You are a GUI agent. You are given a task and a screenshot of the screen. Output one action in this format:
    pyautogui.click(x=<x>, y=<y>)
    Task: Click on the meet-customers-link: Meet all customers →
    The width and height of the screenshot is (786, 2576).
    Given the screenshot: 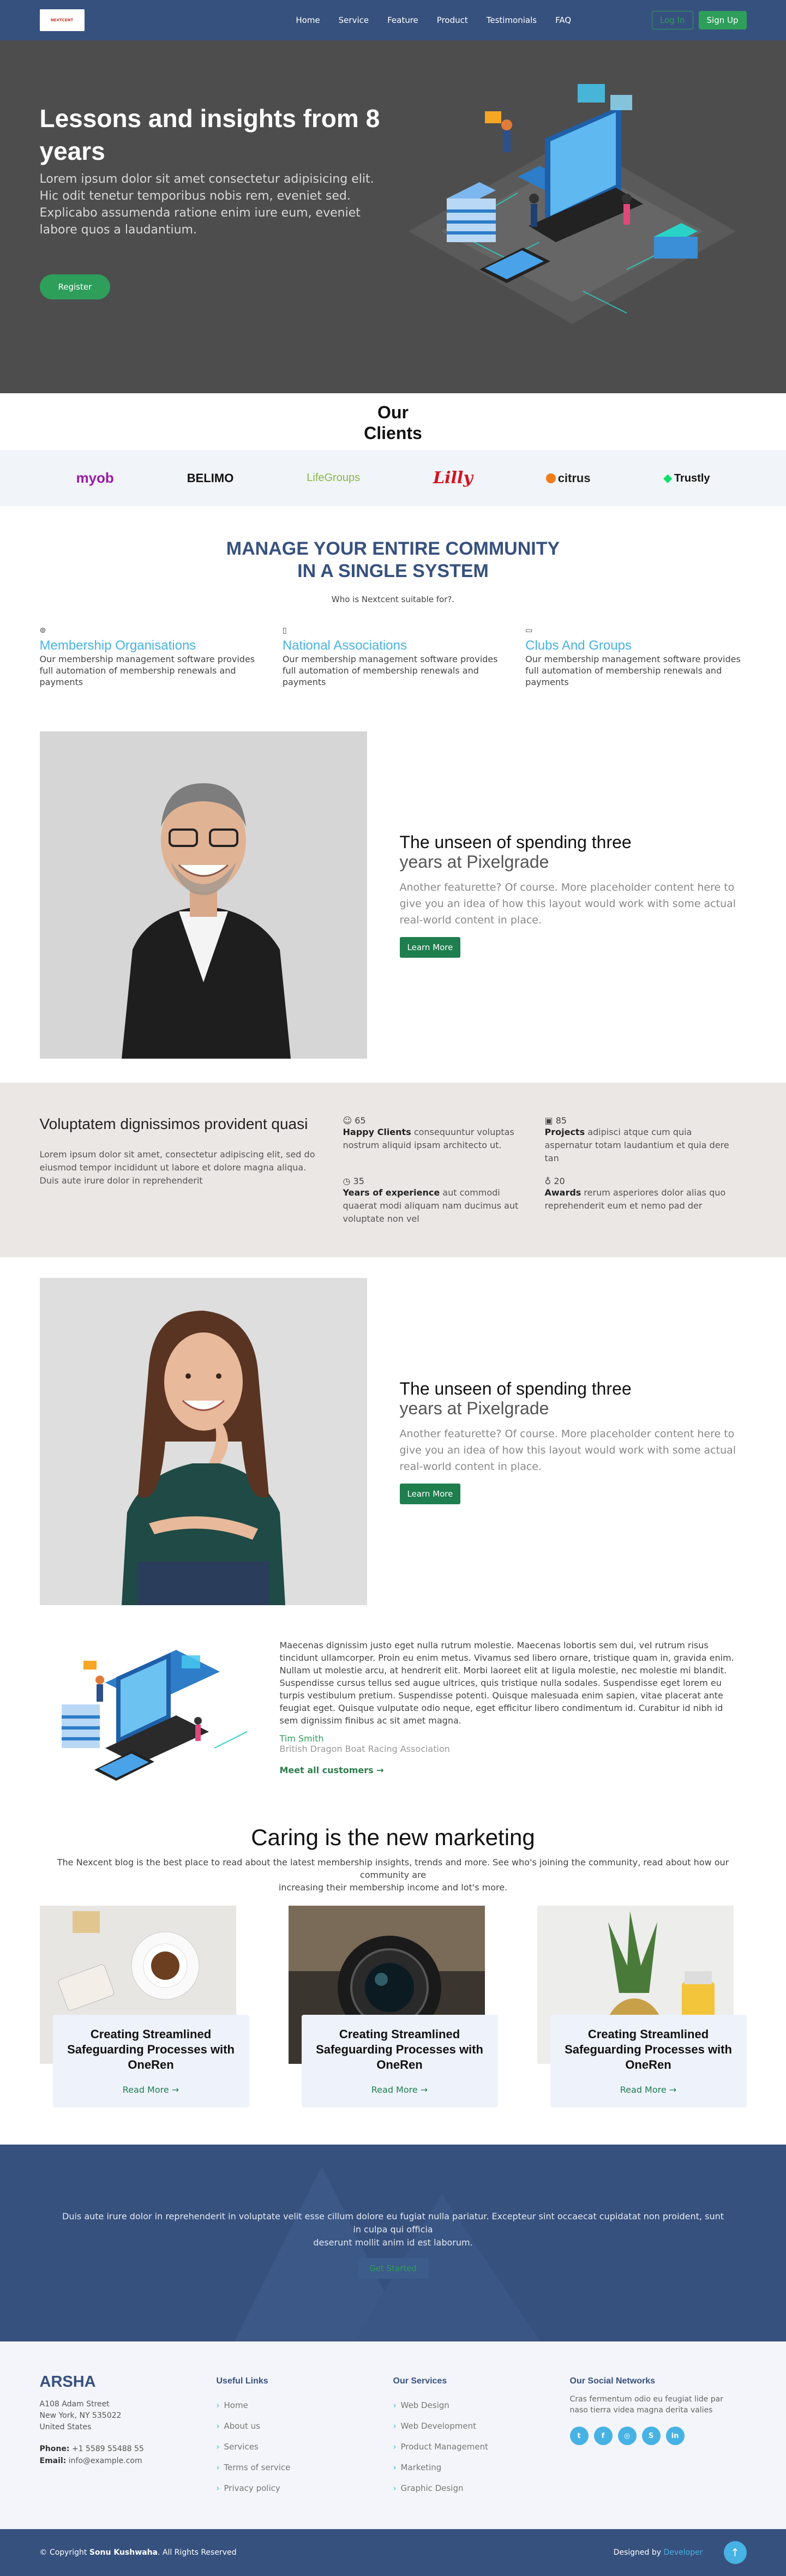 What is the action you would take?
    pyautogui.click(x=511, y=1770)
    